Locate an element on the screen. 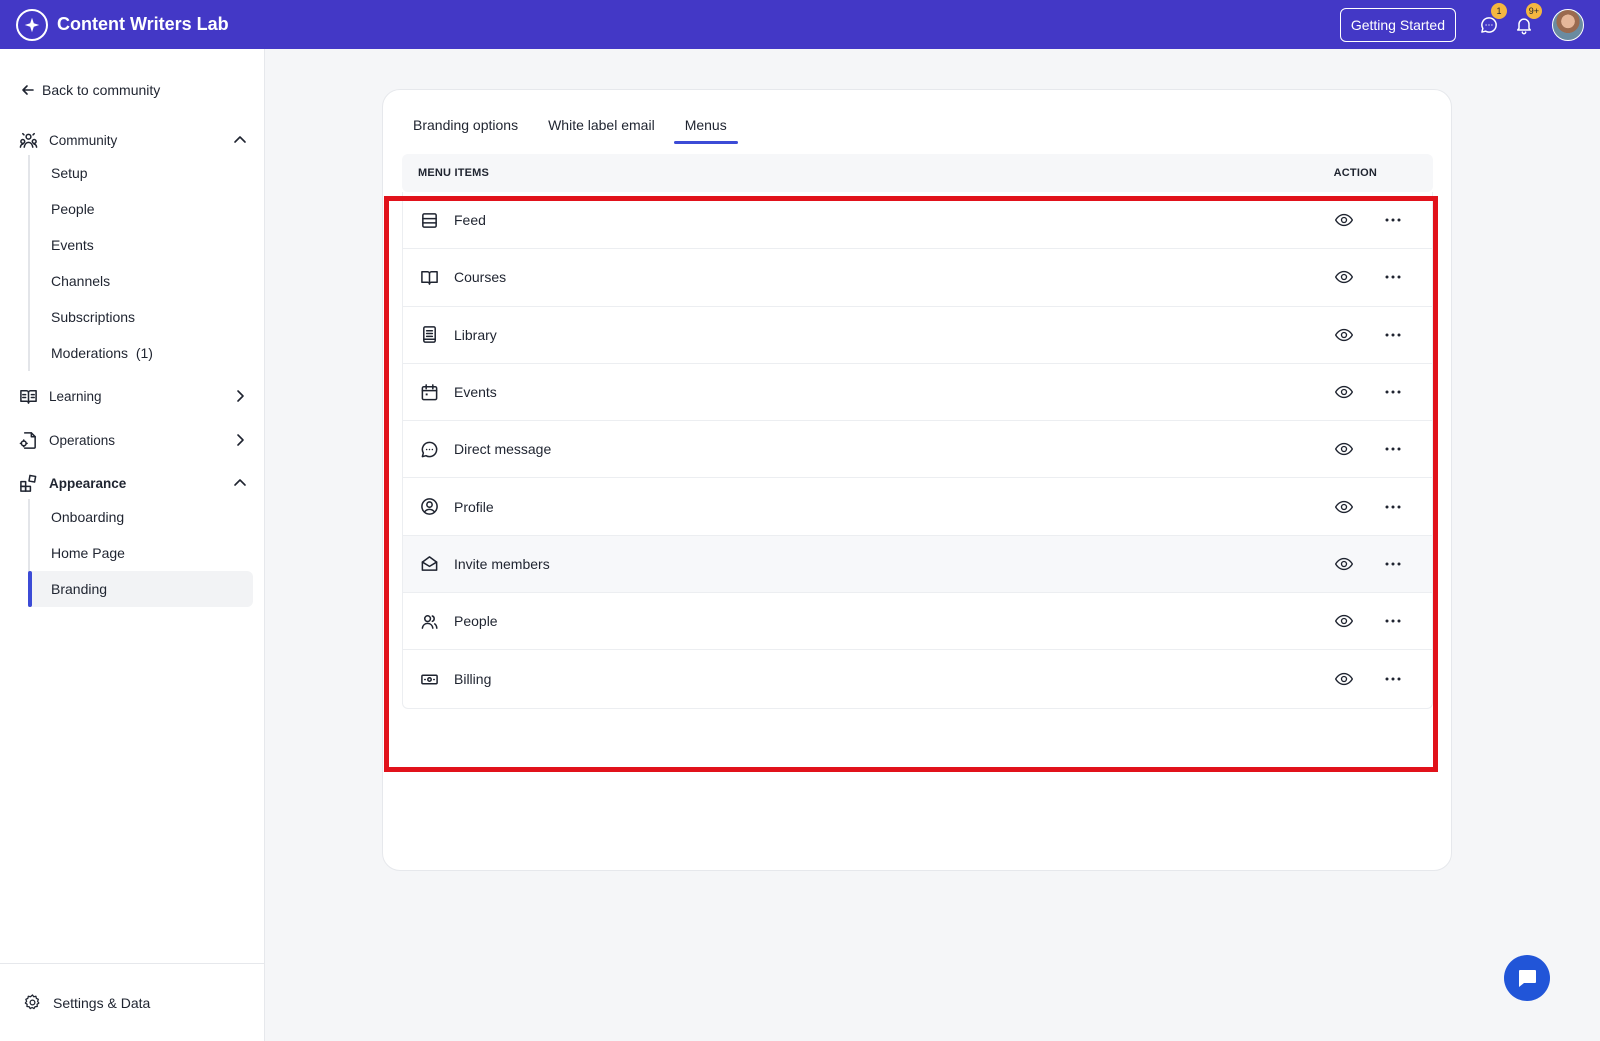 This screenshot has height=1041, width=1600. settings-and-data-link: Settings & Data is located at coordinates (132, 1002).